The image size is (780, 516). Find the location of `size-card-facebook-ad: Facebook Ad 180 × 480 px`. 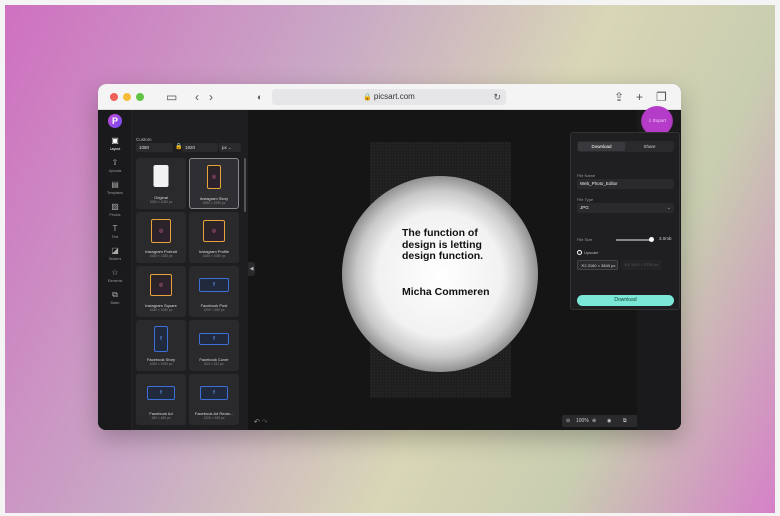

size-card-facebook-ad: Facebook Ad 180 × 480 px is located at coordinates (161, 399).